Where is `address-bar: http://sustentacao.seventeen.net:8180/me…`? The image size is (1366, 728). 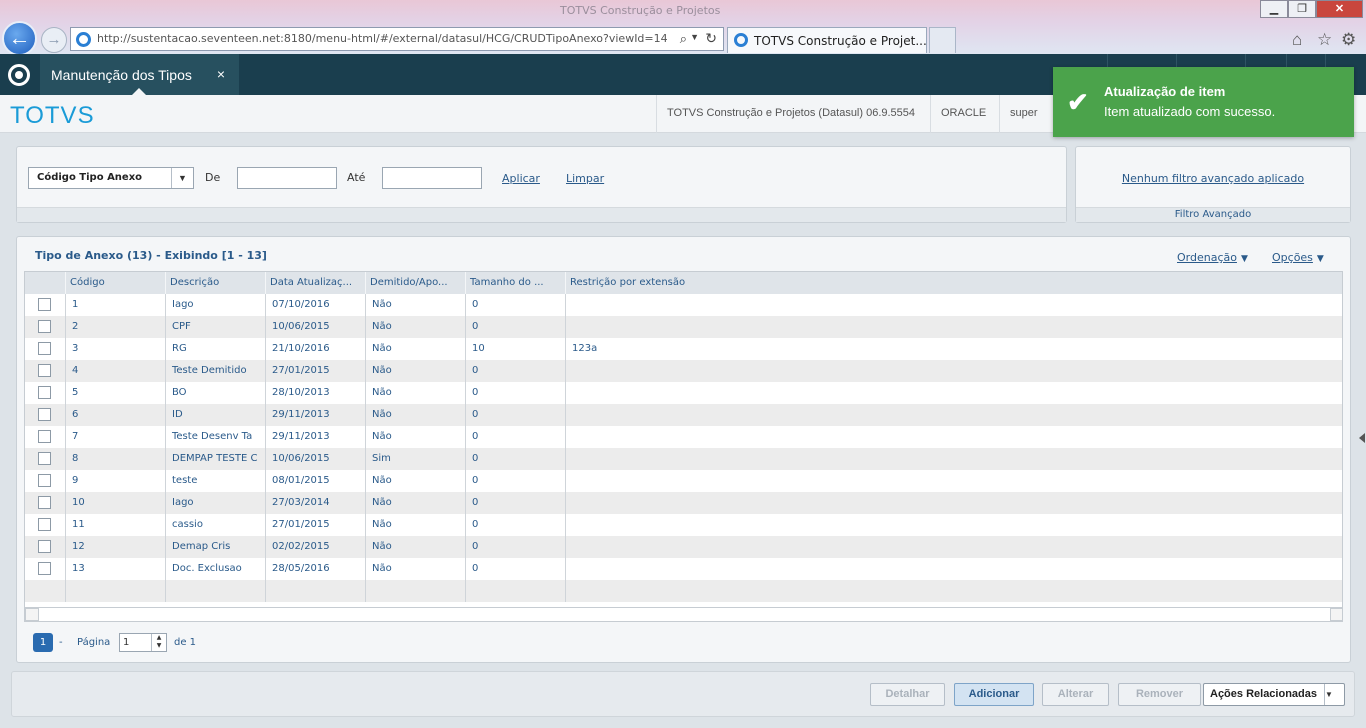 address-bar: http://sustentacao.seventeen.net:8180/me… is located at coordinates (397, 39).